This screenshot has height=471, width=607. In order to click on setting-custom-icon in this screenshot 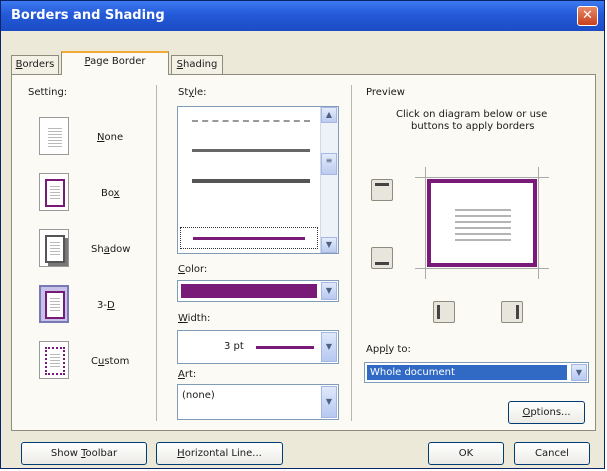, I will do `click(54, 360)`.